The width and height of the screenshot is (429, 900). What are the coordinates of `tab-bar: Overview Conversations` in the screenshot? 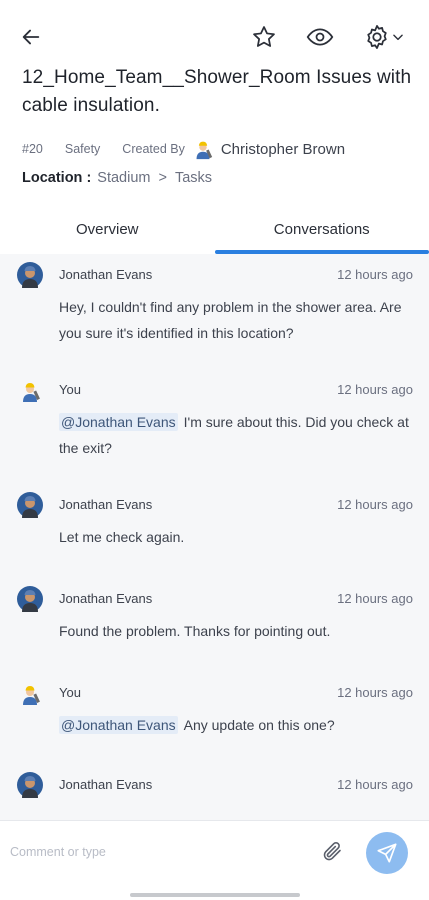 It's located at (214, 229).